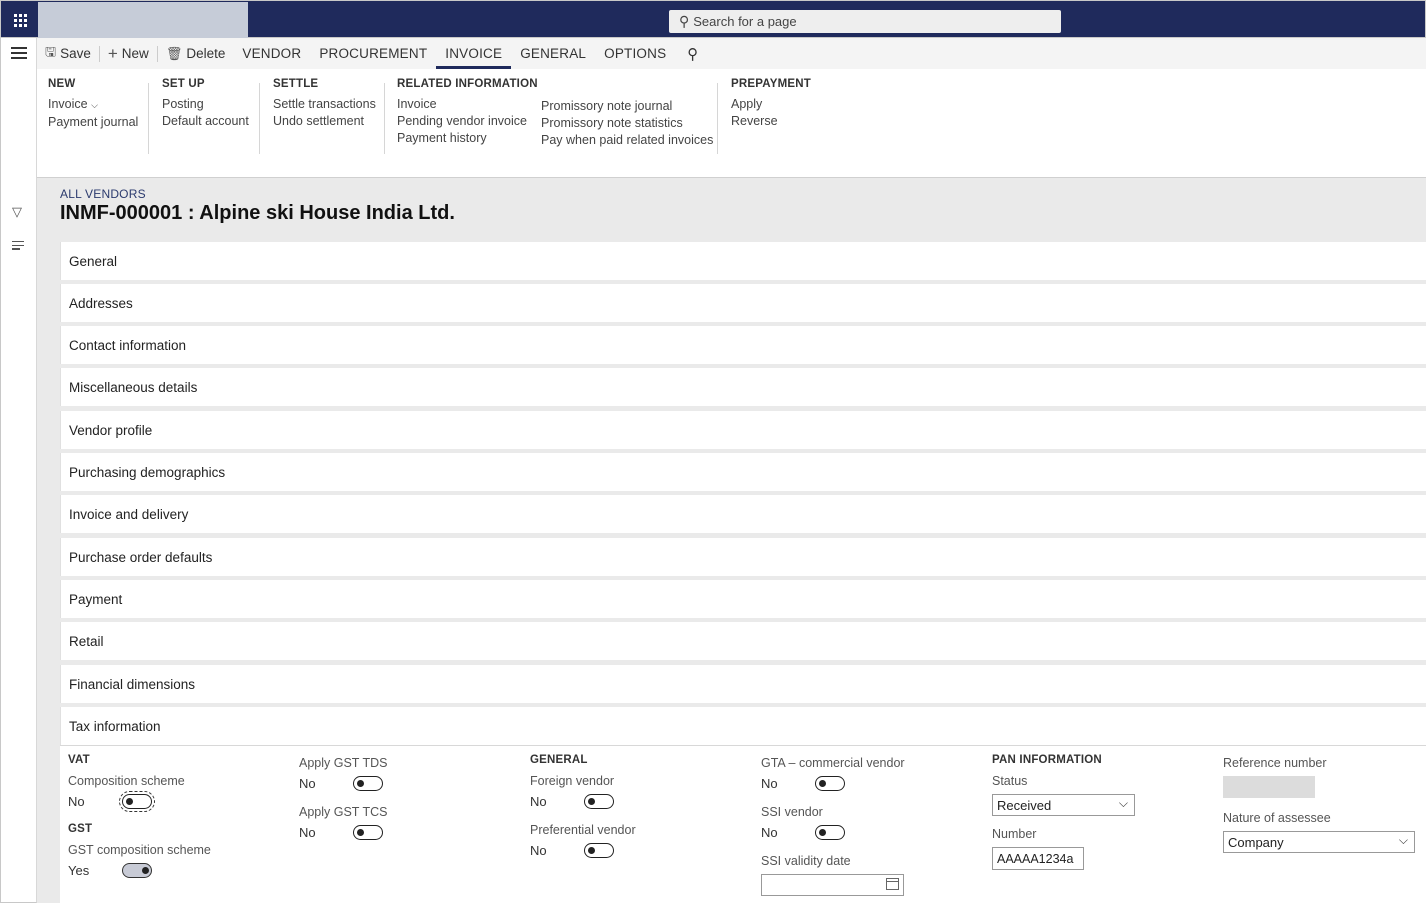 The width and height of the screenshot is (1426, 903). Describe the element at coordinates (743, 472) in the screenshot. I see `fasttab-purchasing-demographics: Purchasing demographics` at that location.